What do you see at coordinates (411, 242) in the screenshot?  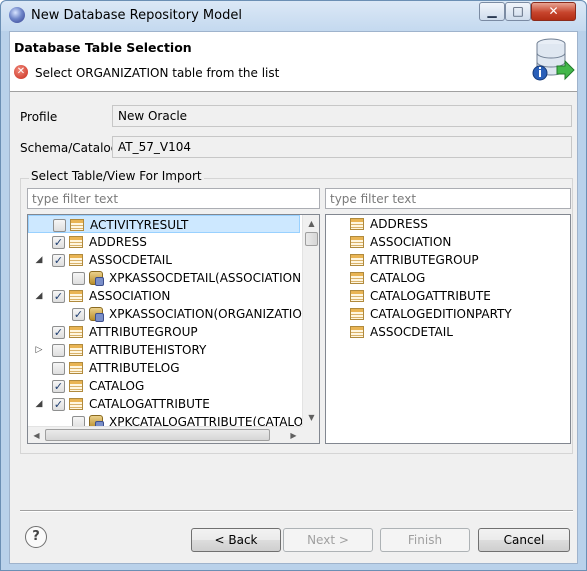 I see `list-item-label: ASSOCIATION` at bounding box center [411, 242].